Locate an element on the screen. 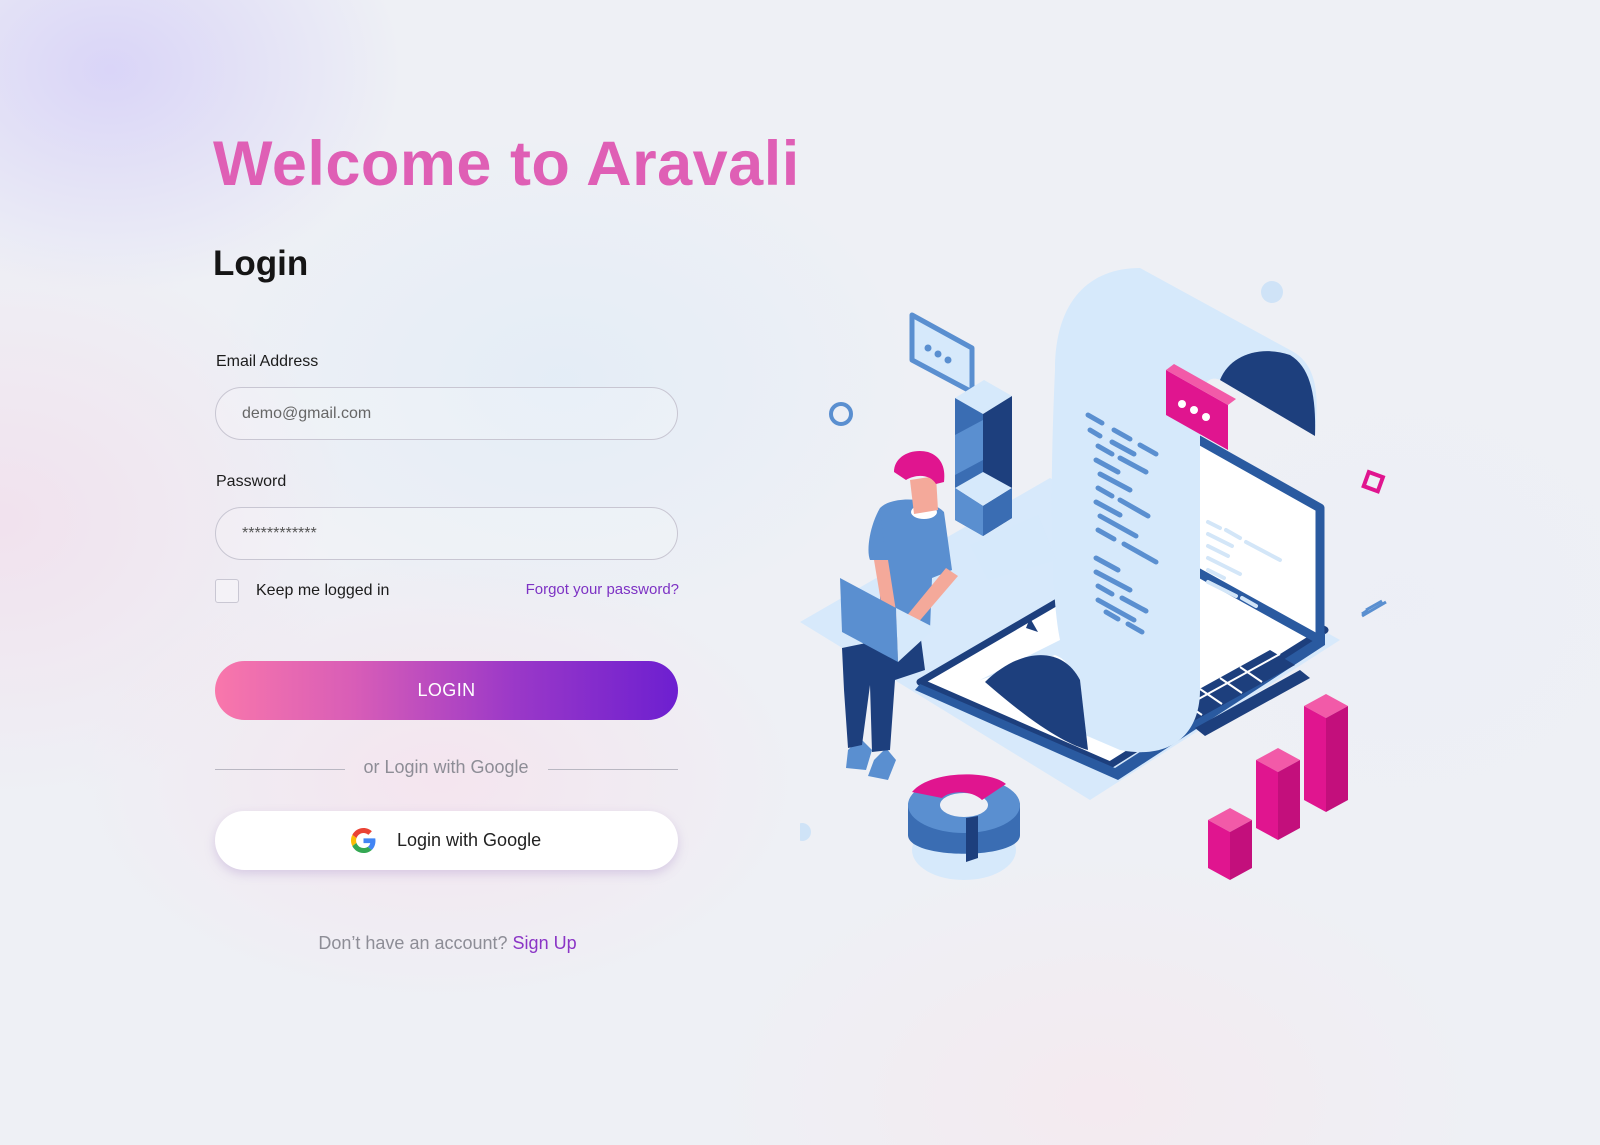  google-login-label: Login with Google is located at coordinates (469, 840).